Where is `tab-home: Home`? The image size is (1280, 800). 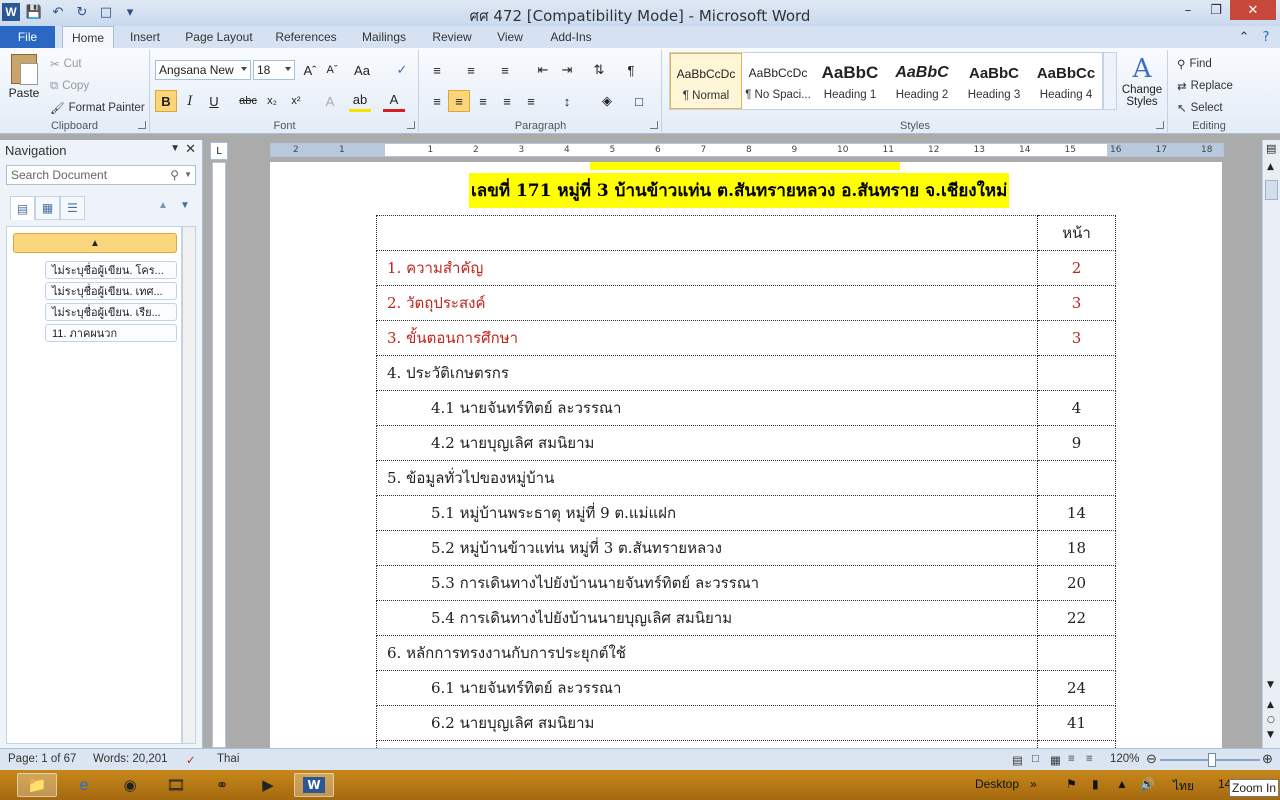
tab-home: Home is located at coordinates (88, 37).